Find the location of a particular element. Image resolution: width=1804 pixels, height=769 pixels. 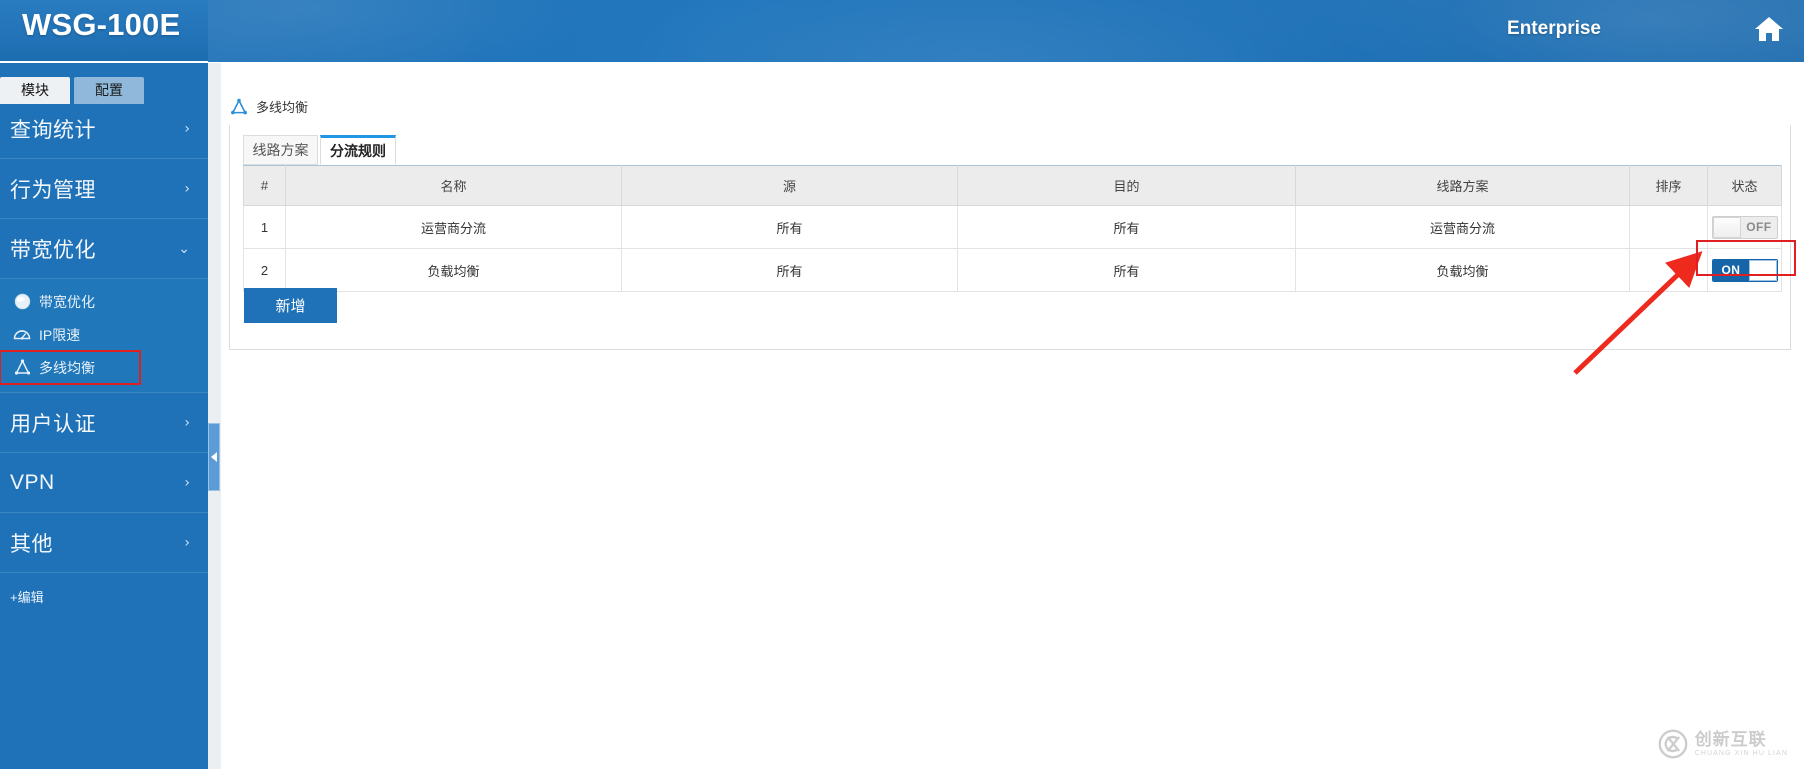

table-header-row: # 名称 源 目的 线路方案 排序 状态 is located at coordinates (1012, 185).